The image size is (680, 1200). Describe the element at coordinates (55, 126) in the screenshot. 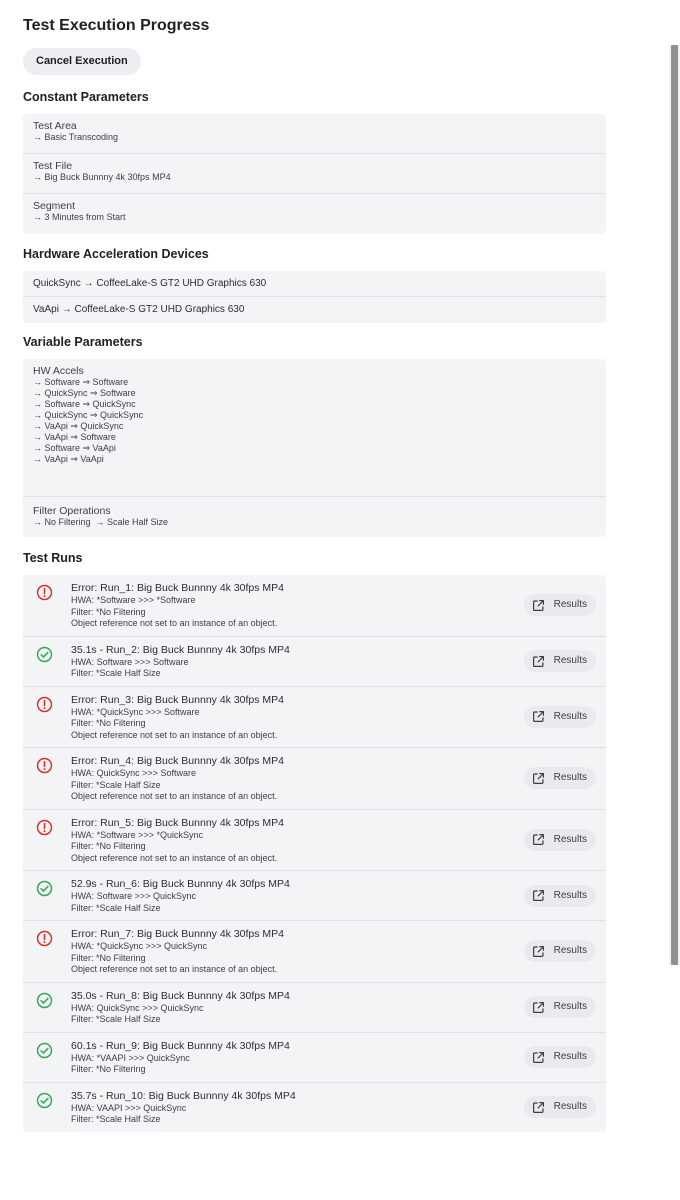

I see `param-key: Test Area` at that location.